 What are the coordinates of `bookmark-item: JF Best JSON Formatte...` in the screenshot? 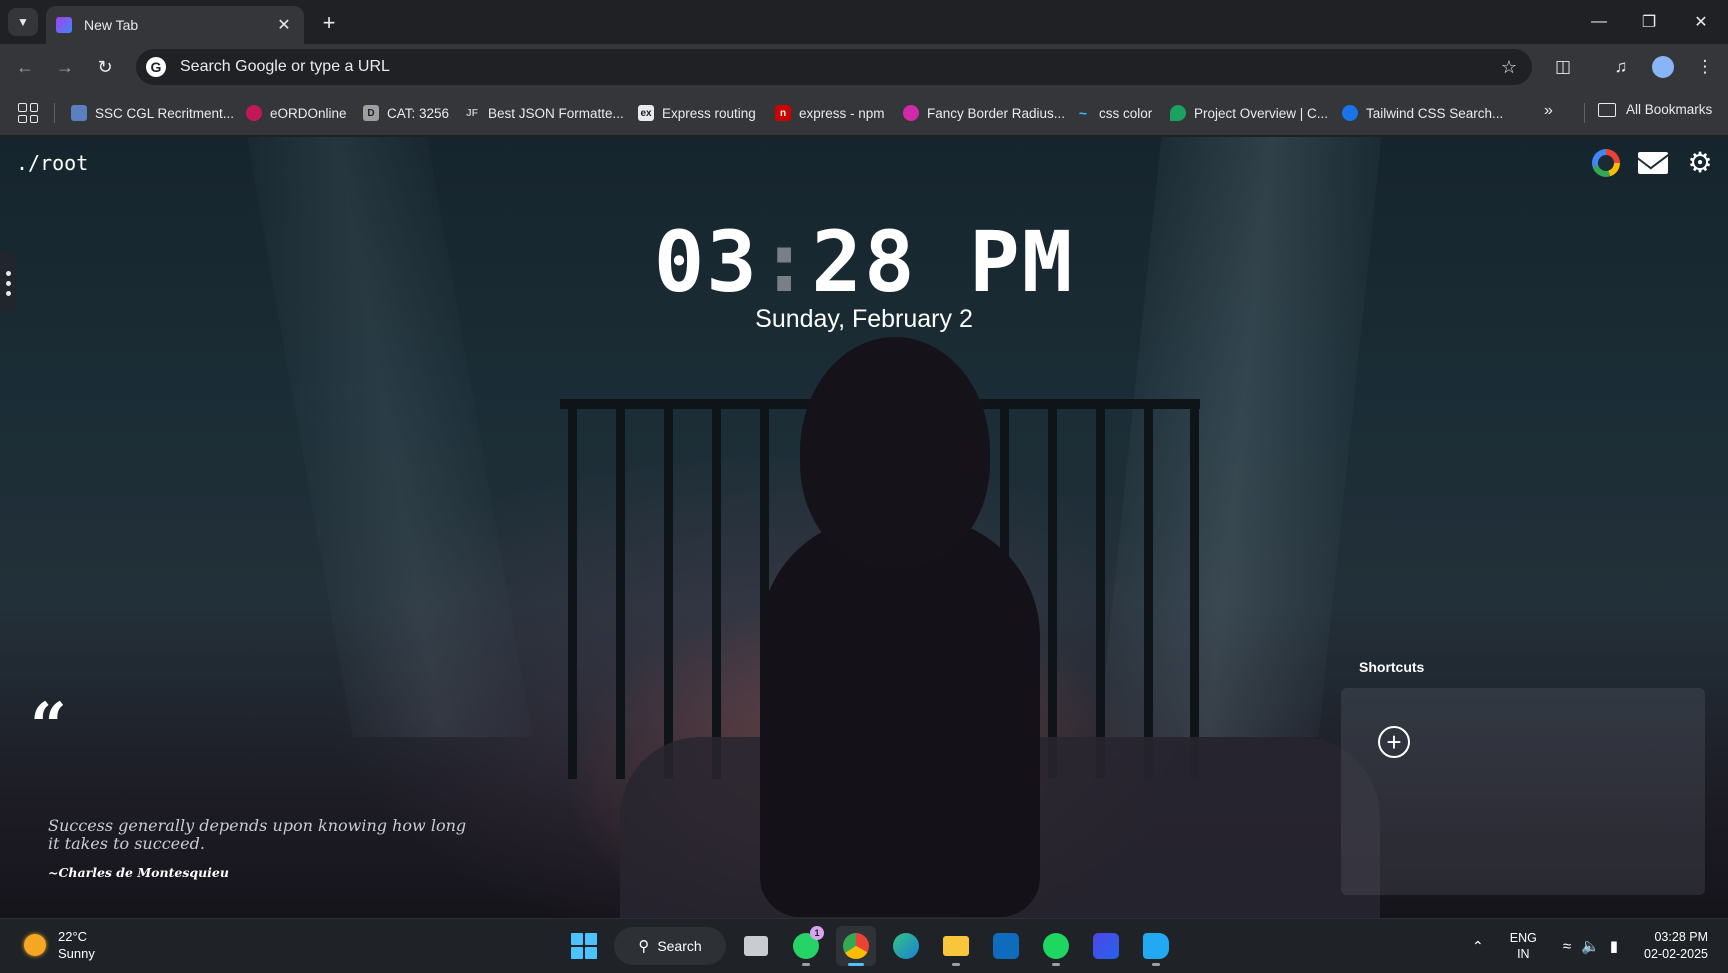 It's located at (544, 113).